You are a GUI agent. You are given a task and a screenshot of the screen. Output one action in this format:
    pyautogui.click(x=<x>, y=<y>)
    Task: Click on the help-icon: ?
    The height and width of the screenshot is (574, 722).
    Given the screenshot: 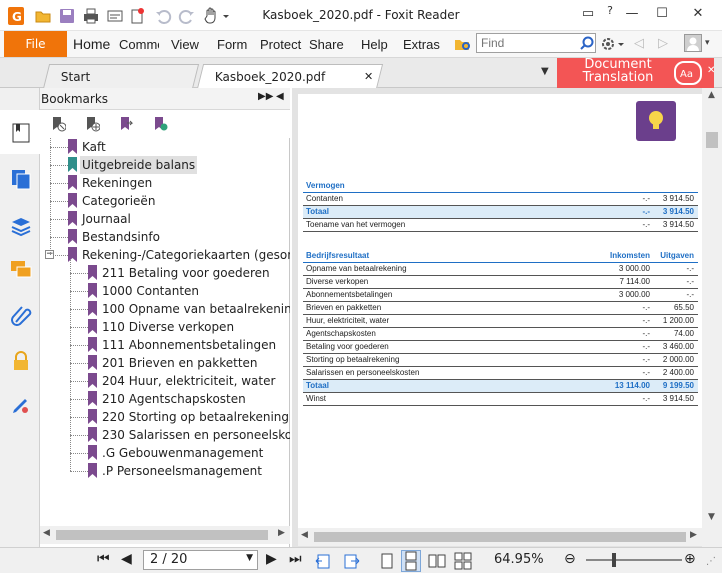 What is the action you would take?
    pyautogui.click(x=610, y=10)
    